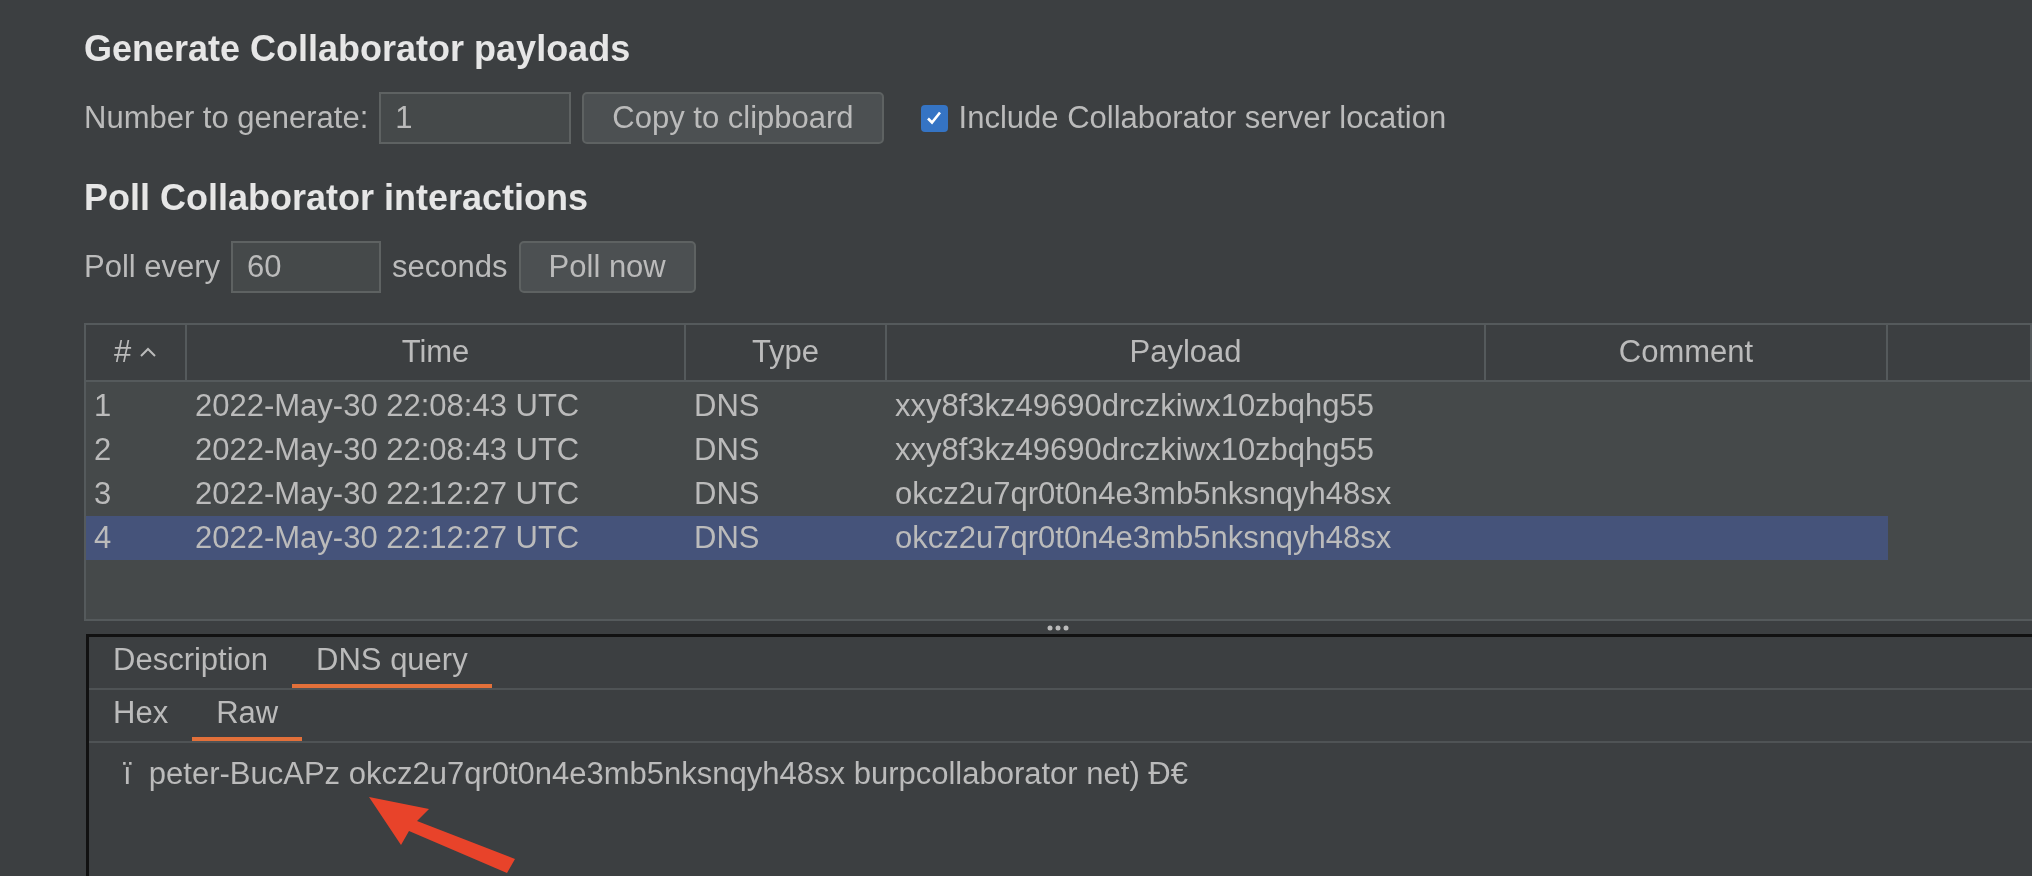 This screenshot has width=2032, height=876. What do you see at coordinates (450, 266) in the screenshot?
I see `field-label: seconds` at bounding box center [450, 266].